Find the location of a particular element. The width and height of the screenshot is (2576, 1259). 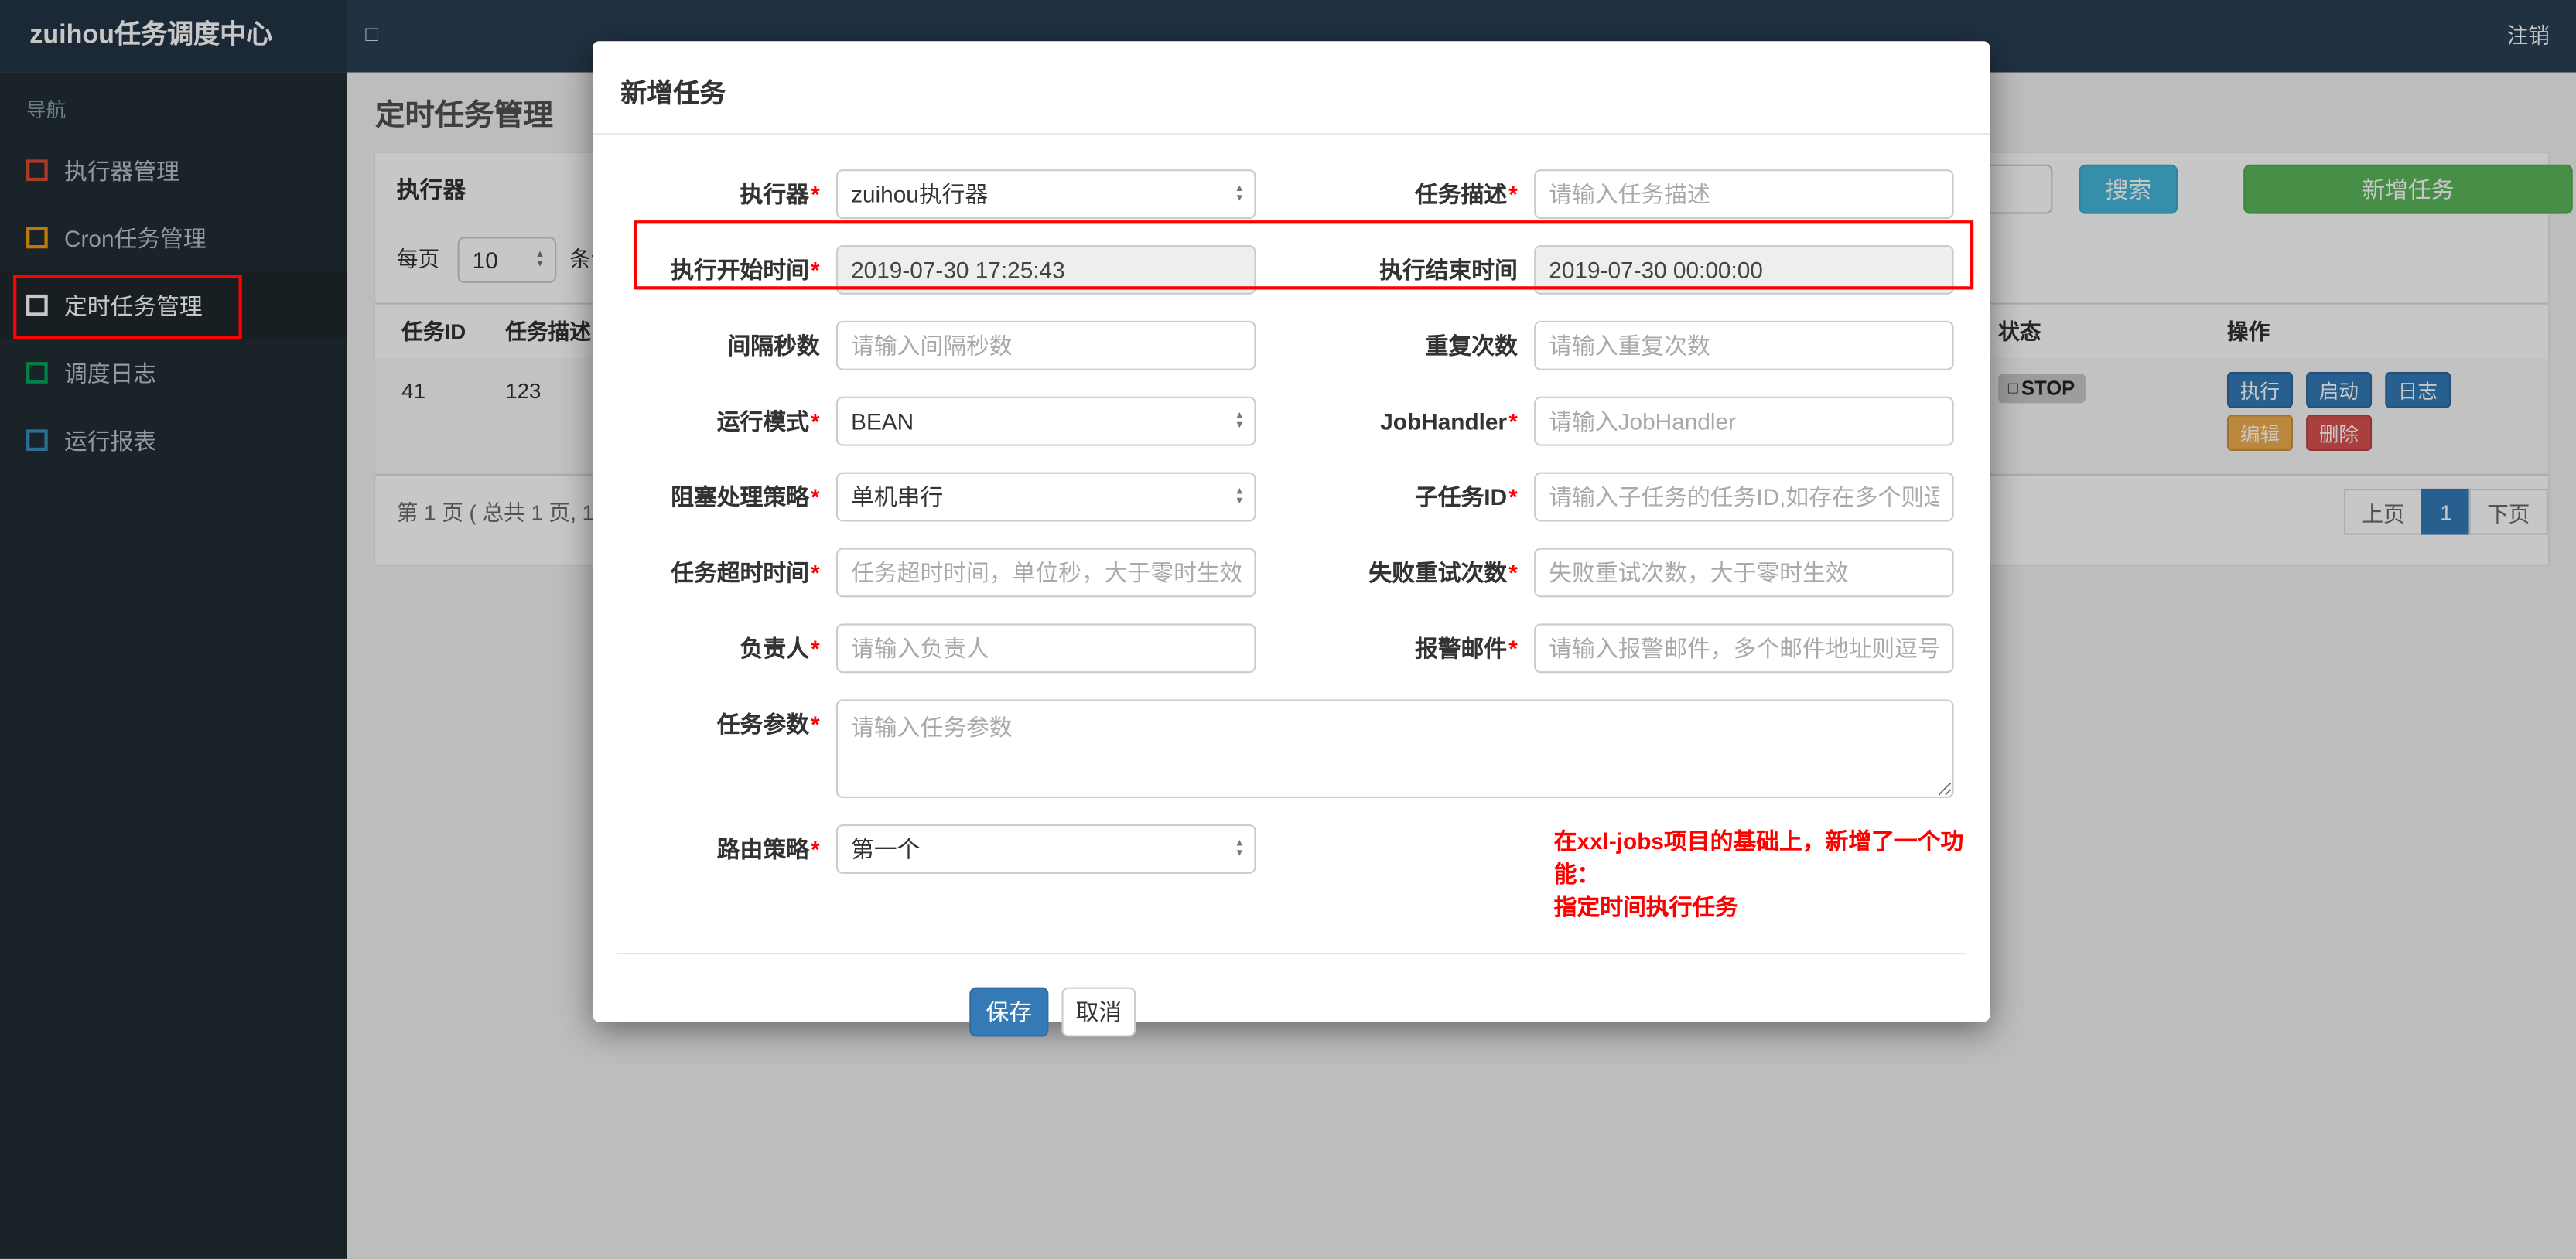

job-params-textarea is located at coordinates (1394, 748).